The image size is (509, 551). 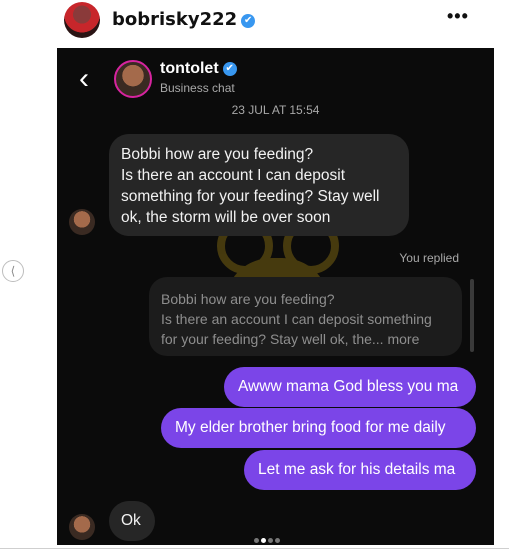 I want to click on message-line: something for your feeding? Stay well, so click(x=250, y=196).